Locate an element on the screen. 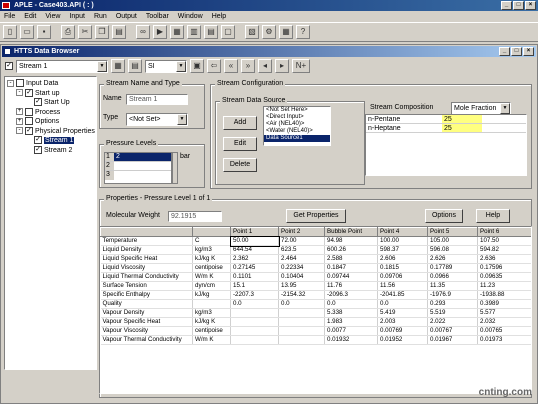 The image size is (538, 404). pressure-row: 2 is located at coordinates (138, 166).